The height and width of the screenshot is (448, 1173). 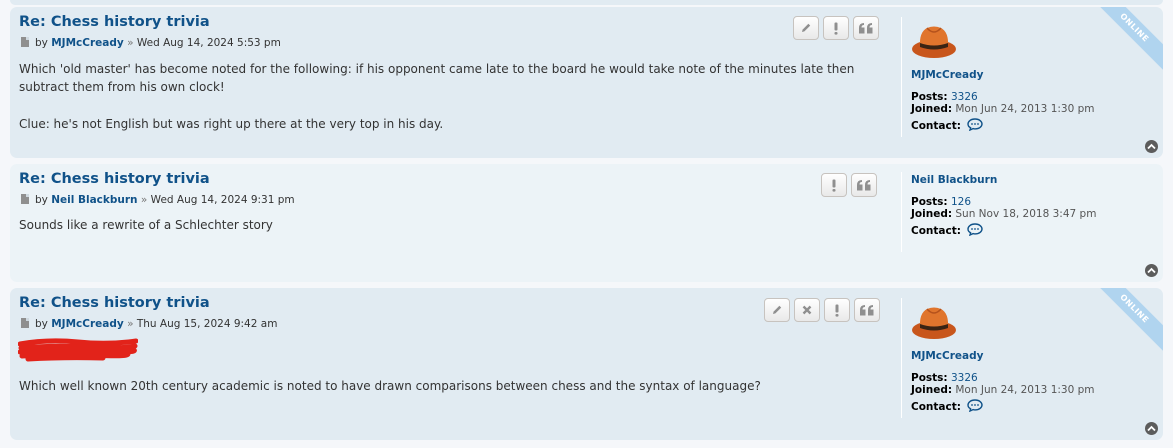 I want to click on post-author-line: by MJMcCready » Wed Aug 14, 2024 5:53 pm, so click(x=151, y=43).